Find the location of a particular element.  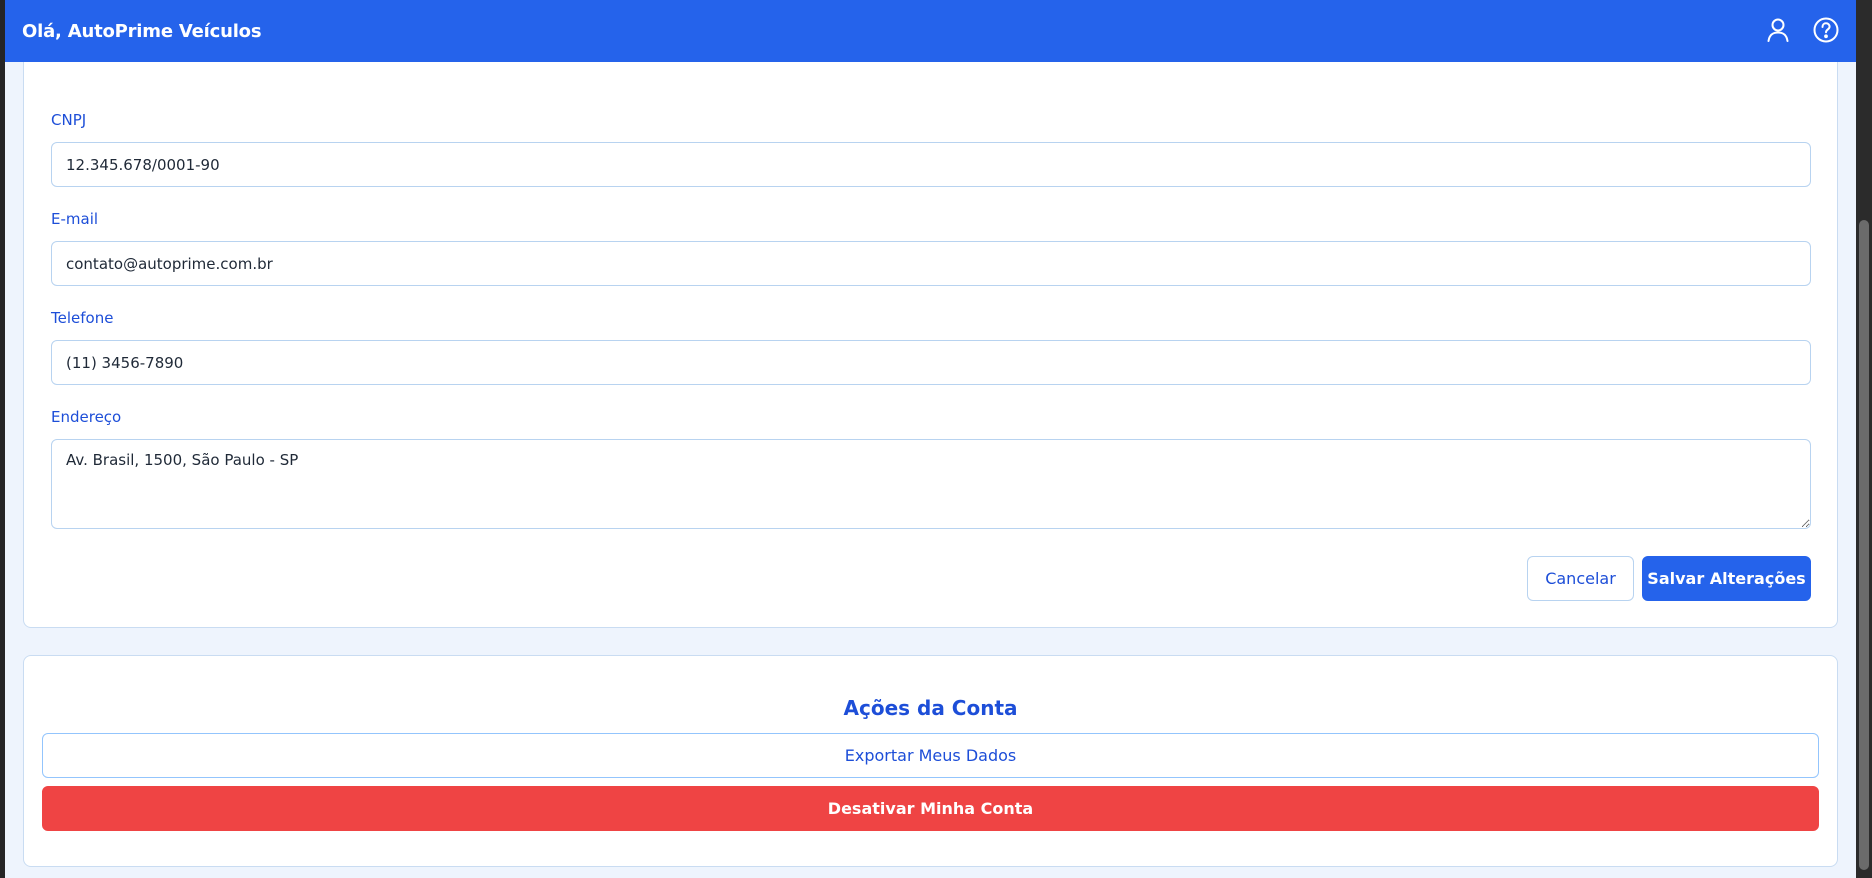

cnpj-input is located at coordinates (931, 164).